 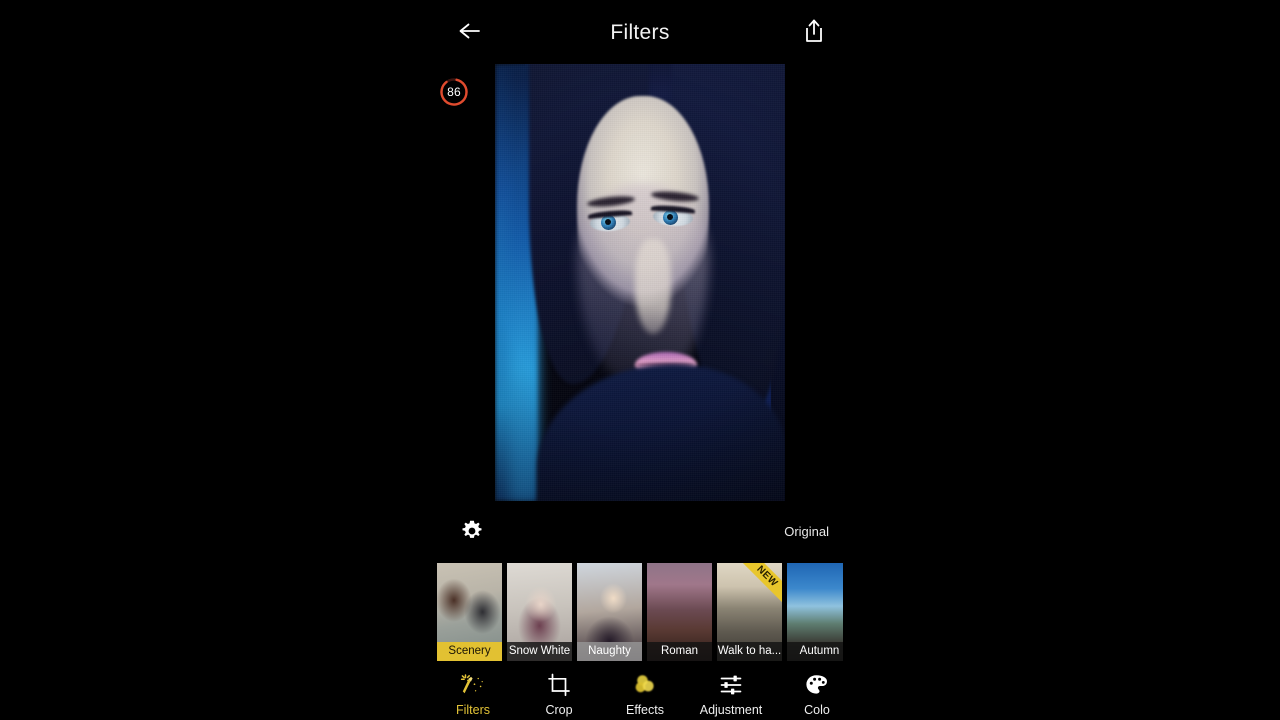 I want to click on top-bar: Filters, so click(x=640, y=33).